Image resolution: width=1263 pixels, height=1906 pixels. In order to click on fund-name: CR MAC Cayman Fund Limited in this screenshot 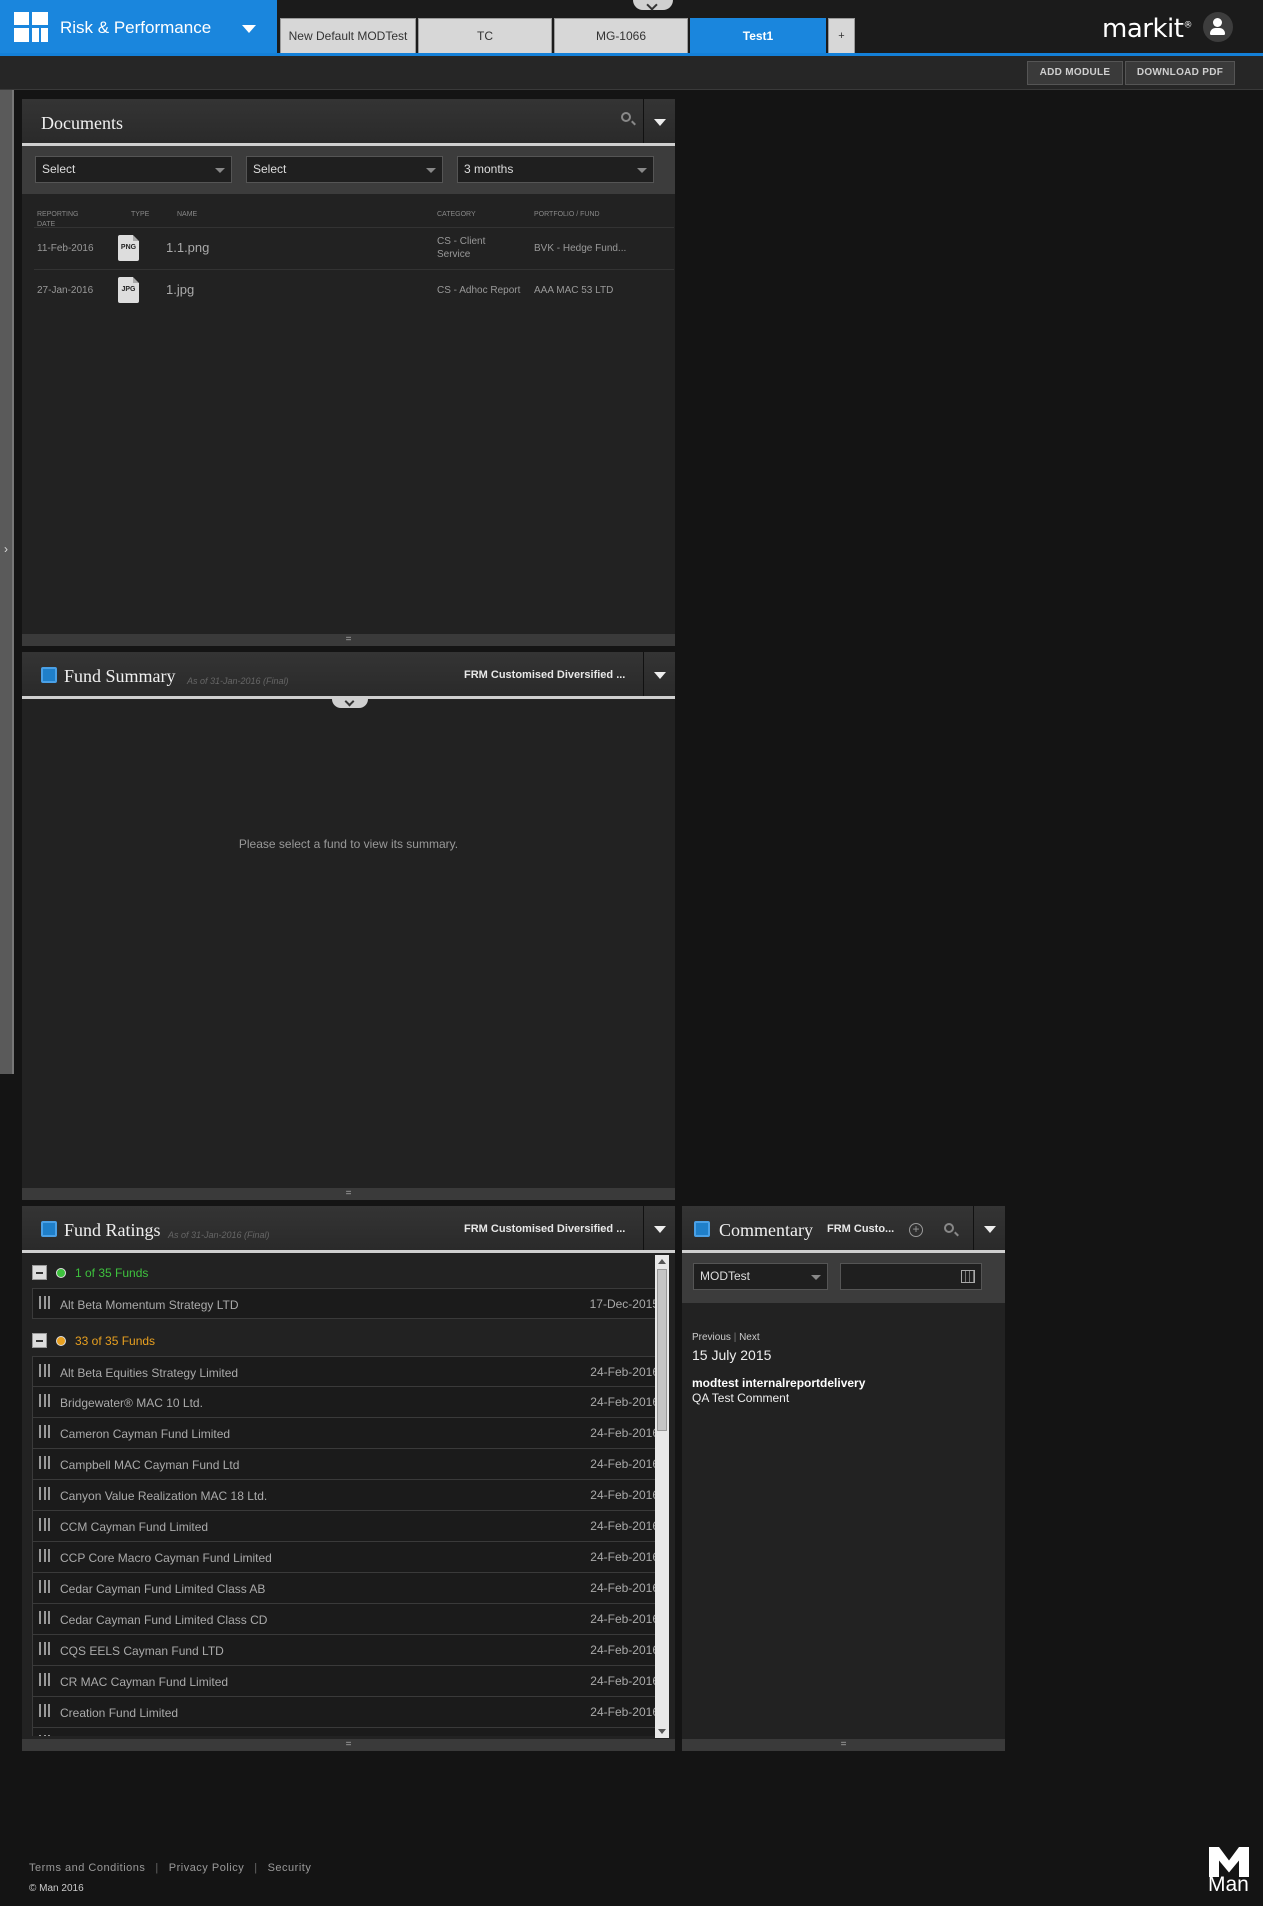, I will do `click(144, 1682)`.